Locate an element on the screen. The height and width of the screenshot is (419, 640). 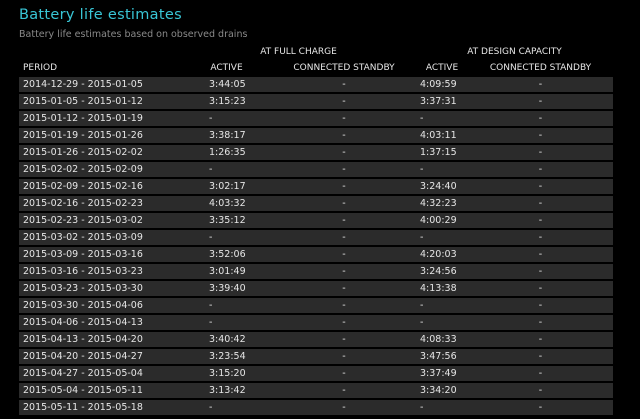
cell-dc-active: 4:32:23 is located at coordinates (442, 203).